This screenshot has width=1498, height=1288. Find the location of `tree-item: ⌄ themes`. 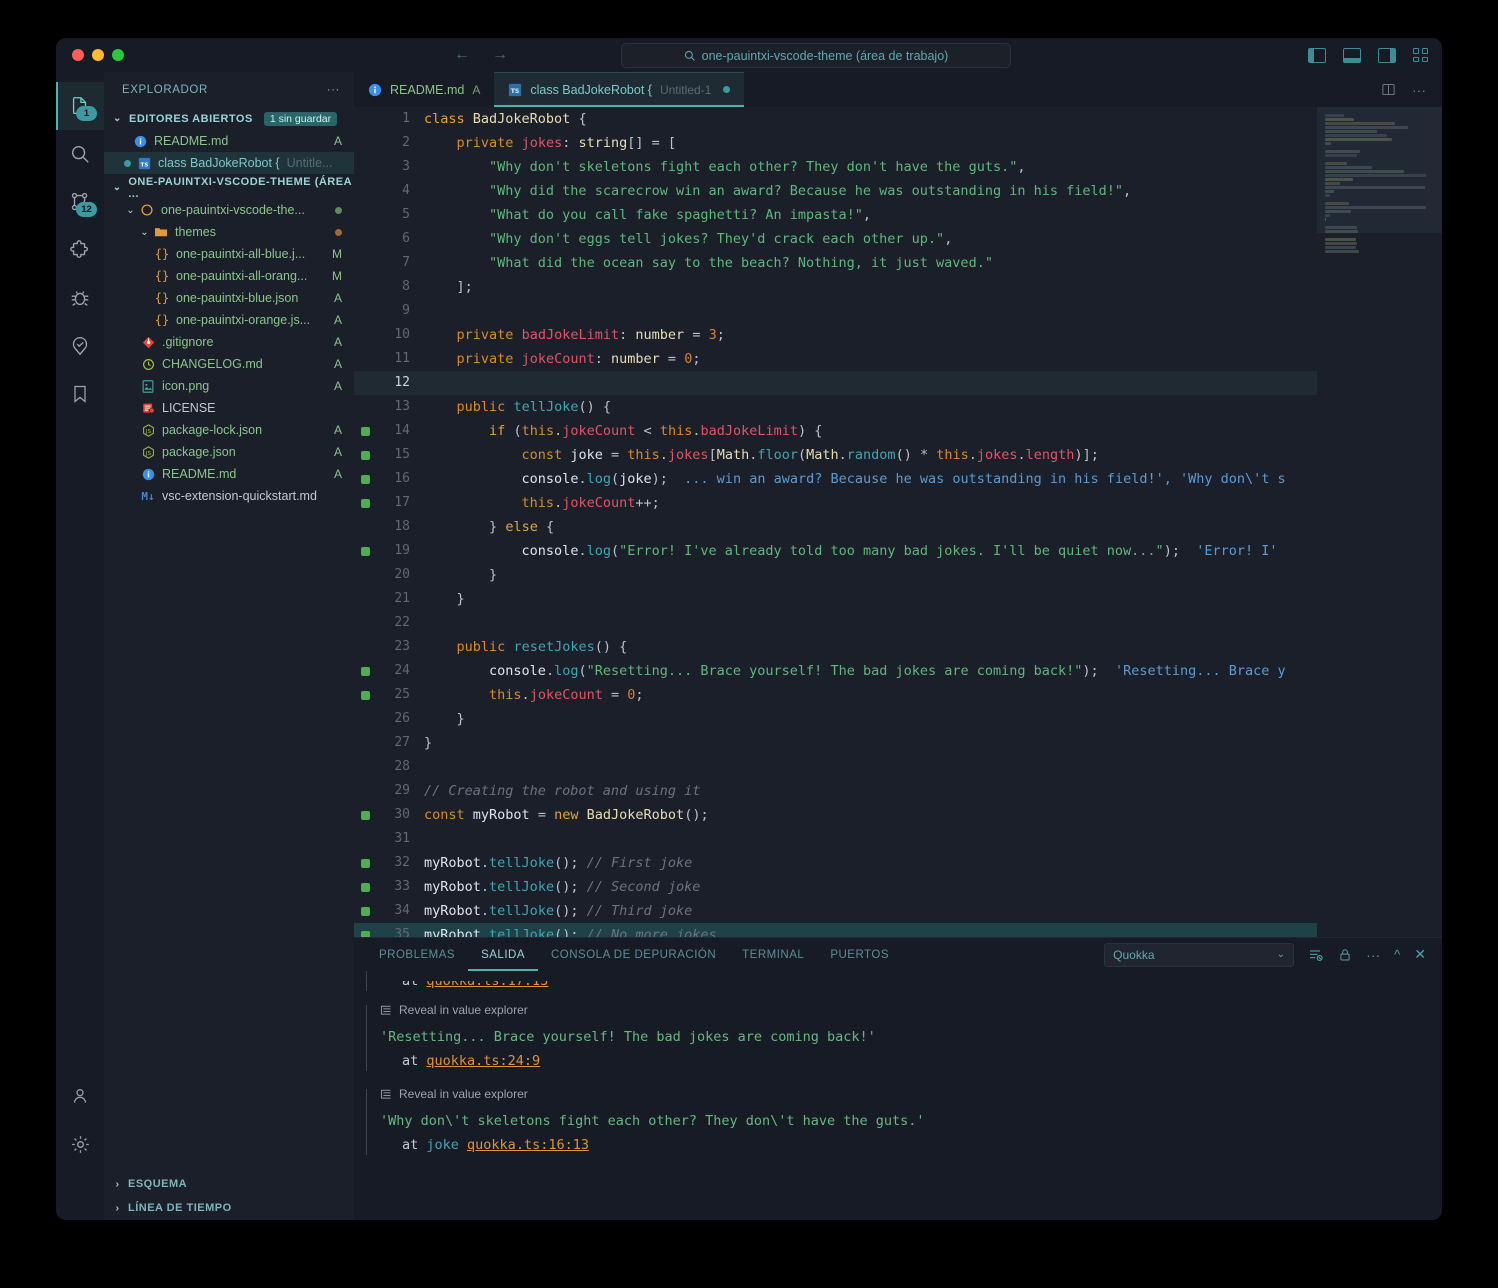

tree-item: ⌄ themes is located at coordinates (229, 232).